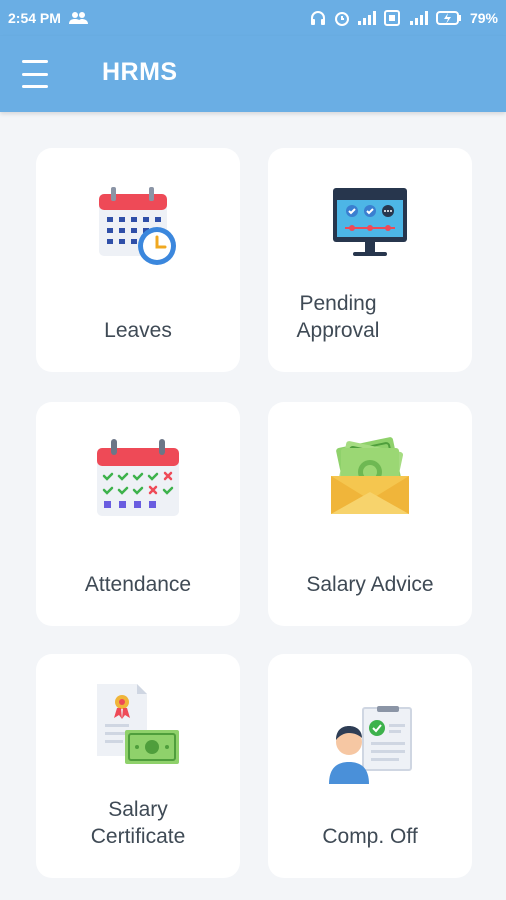  I want to click on person-document-icon, so click(370, 756).